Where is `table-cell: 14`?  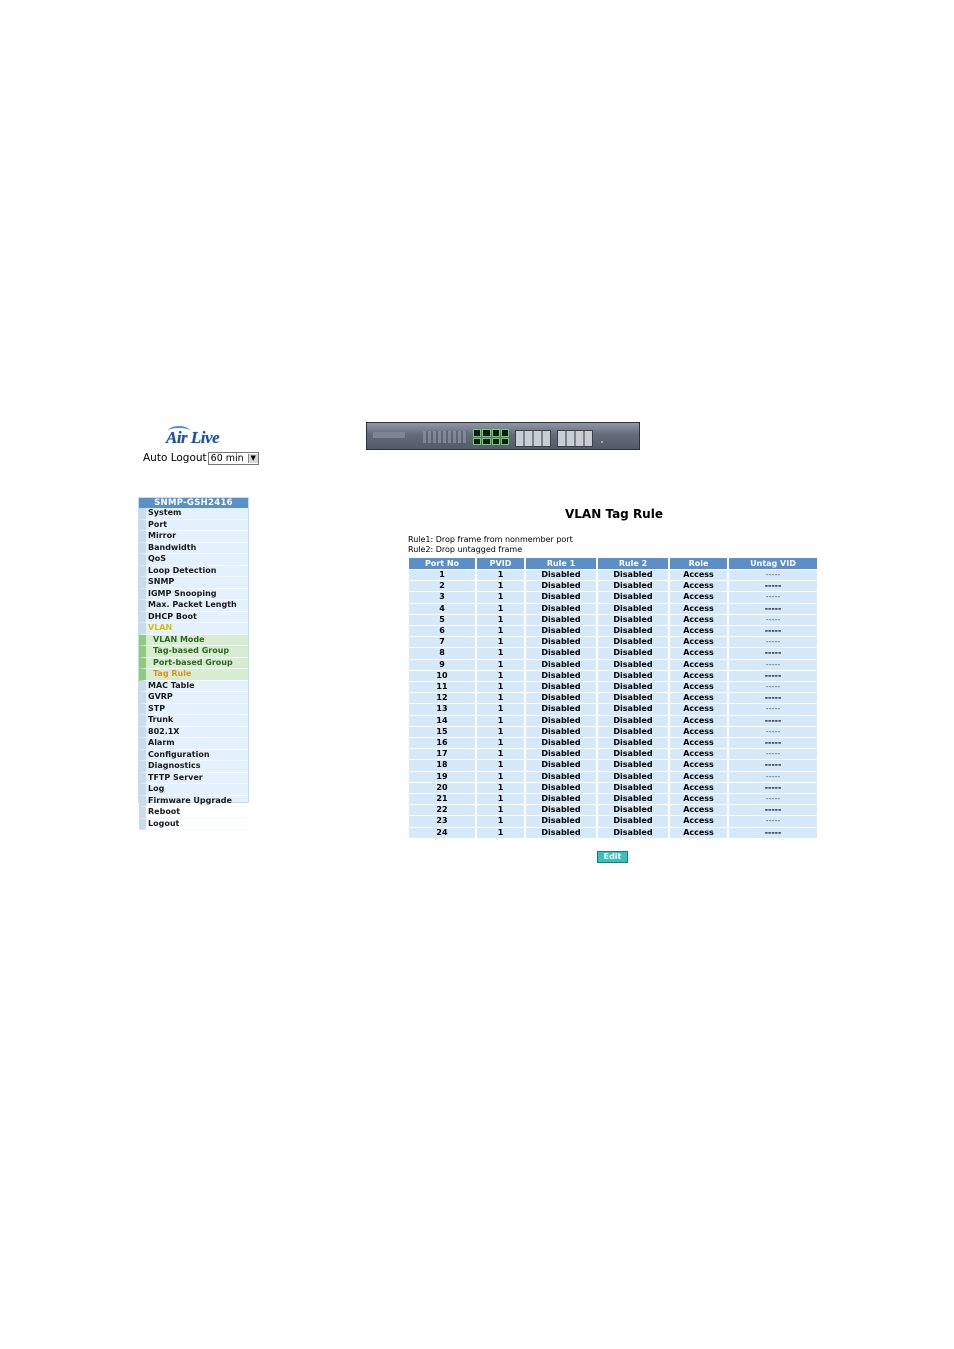 table-cell: 14 is located at coordinates (442, 720).